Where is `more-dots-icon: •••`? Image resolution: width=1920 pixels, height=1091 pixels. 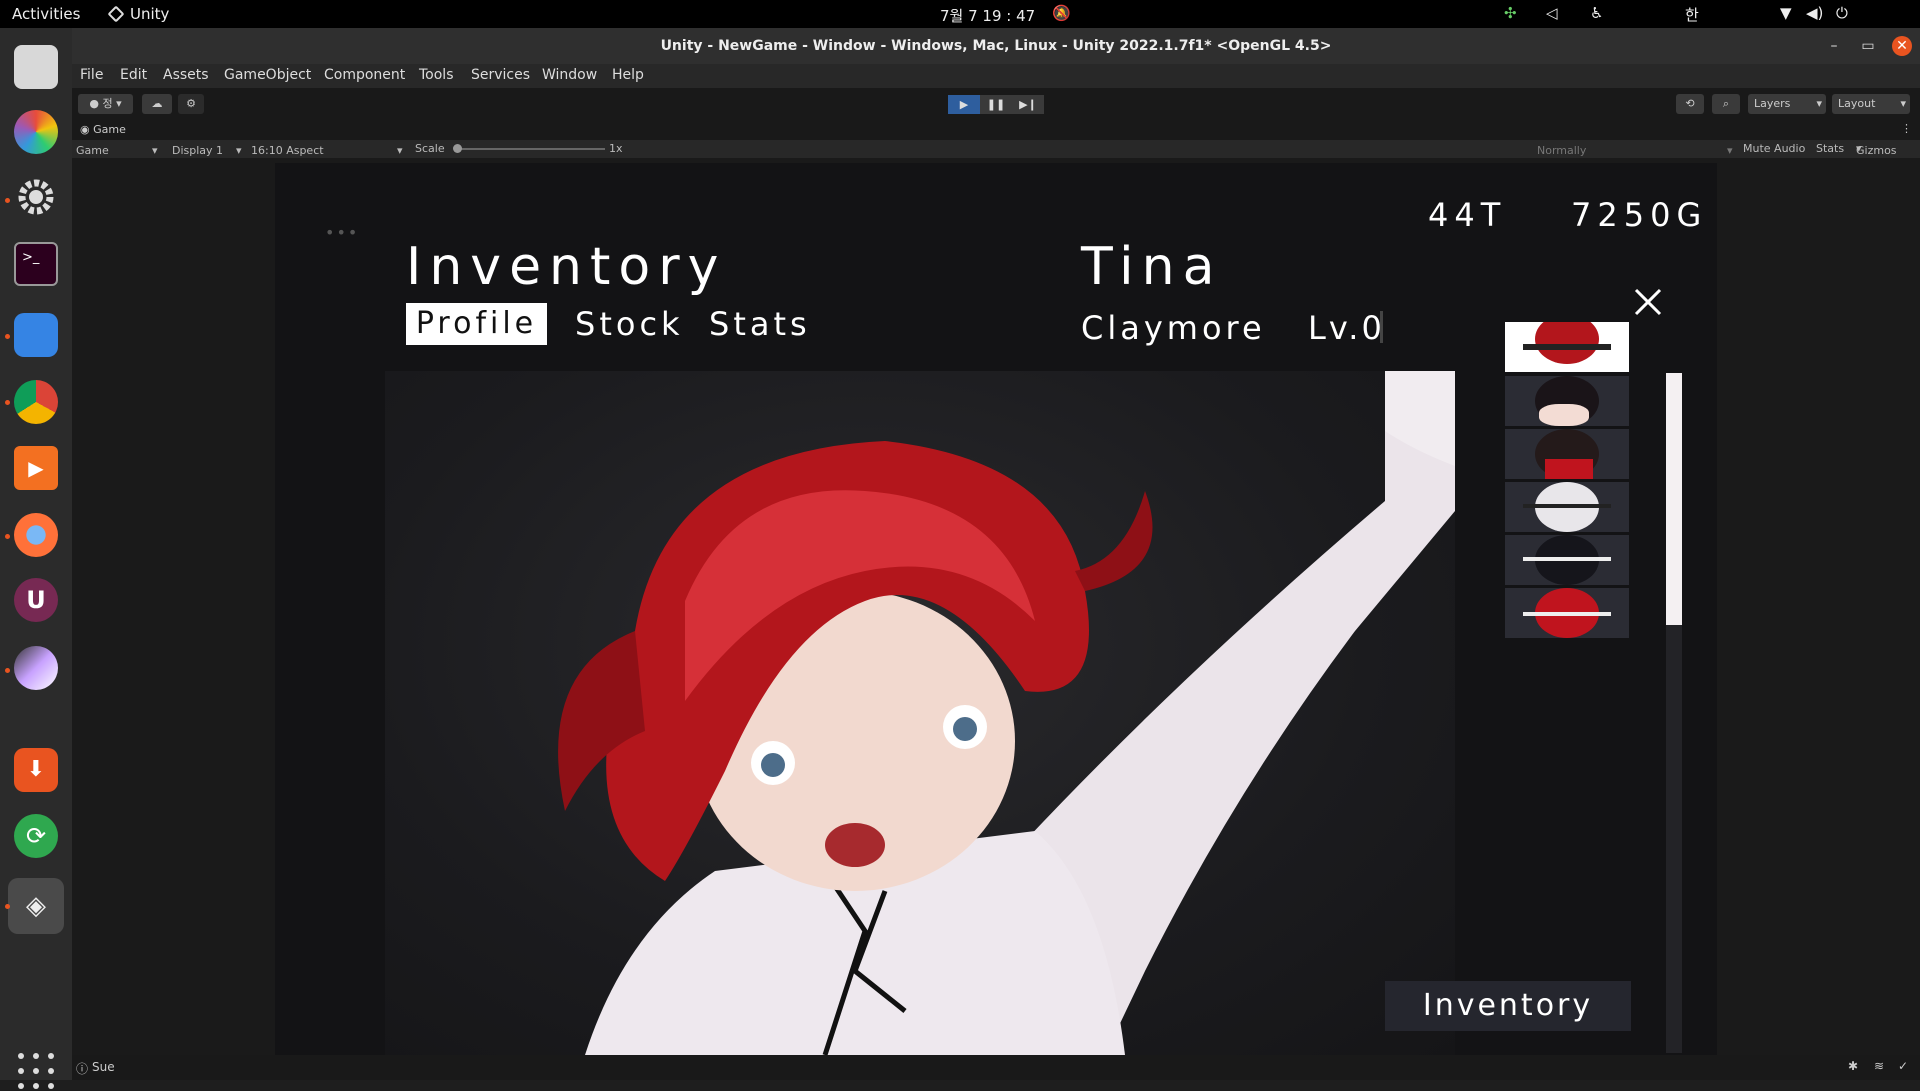 more-dots-icon: ••• is located at coordinates (345, 233).